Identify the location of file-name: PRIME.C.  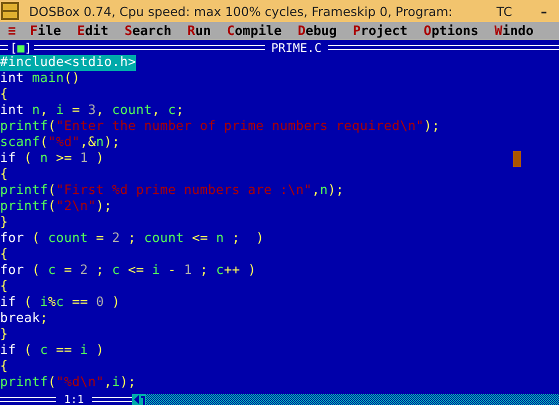
(296, 47).